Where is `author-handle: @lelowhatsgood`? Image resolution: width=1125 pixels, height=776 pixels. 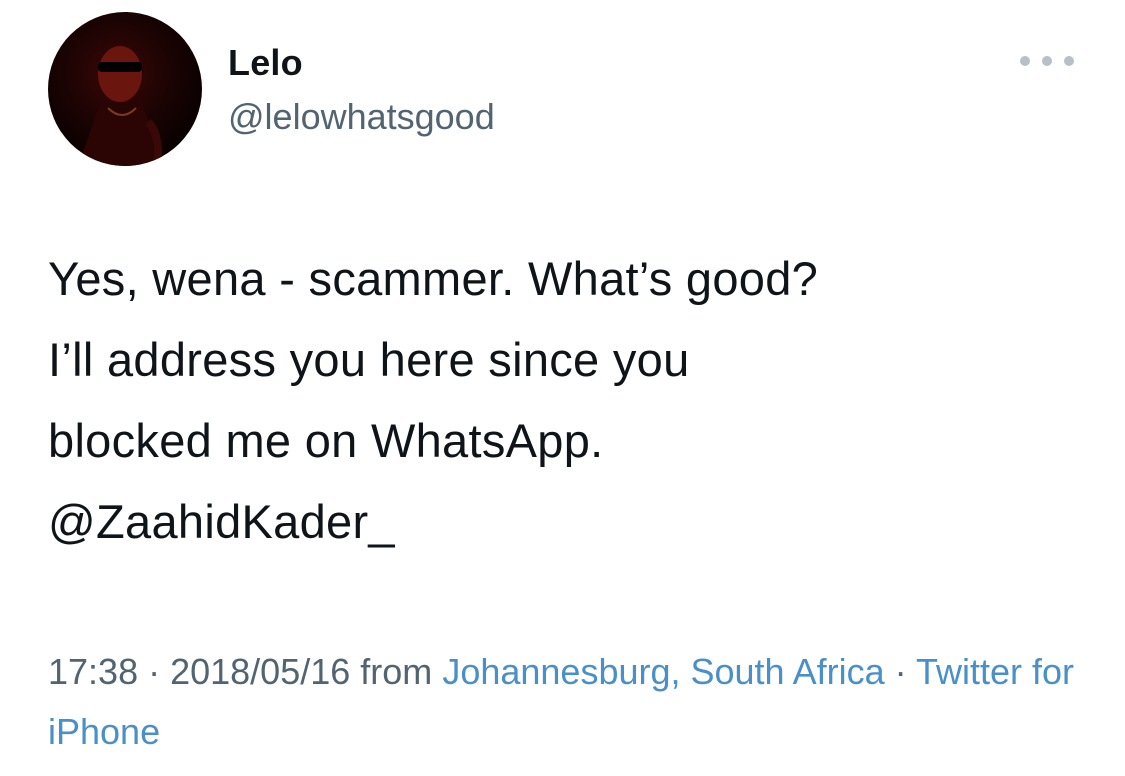 author-handle: @lelowhatsgood is located at coordinates (361, 117).